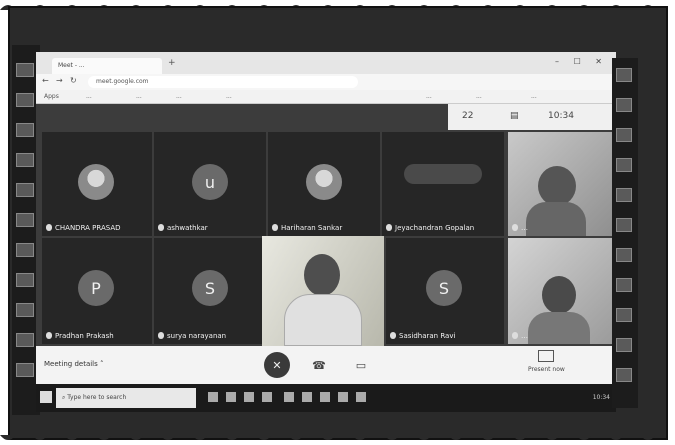 Image resolution: width=675 pixels, height=445 pixels. What do you see at coordinates (532, 117) in the screenshot?
I see `meet-header-panel: 22 ▤ 10:34` at bounding box center [532, 117].